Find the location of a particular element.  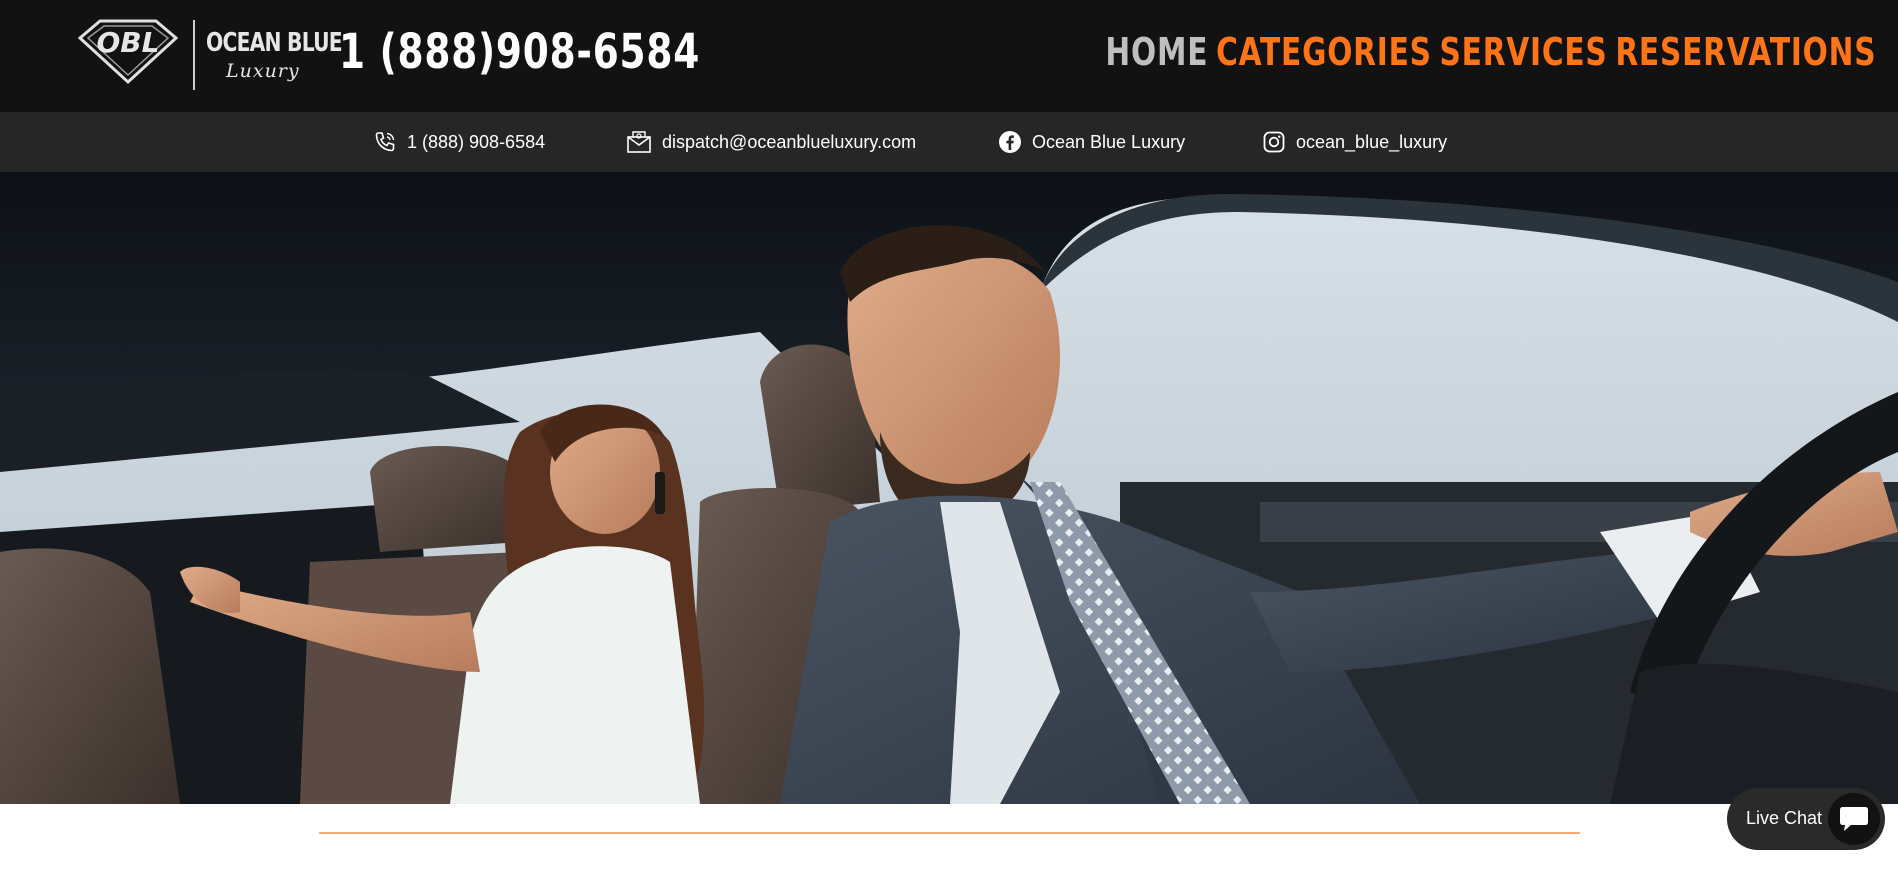

logo-wordmark: OCEAN BLUE is located at coordinates (274, 43).